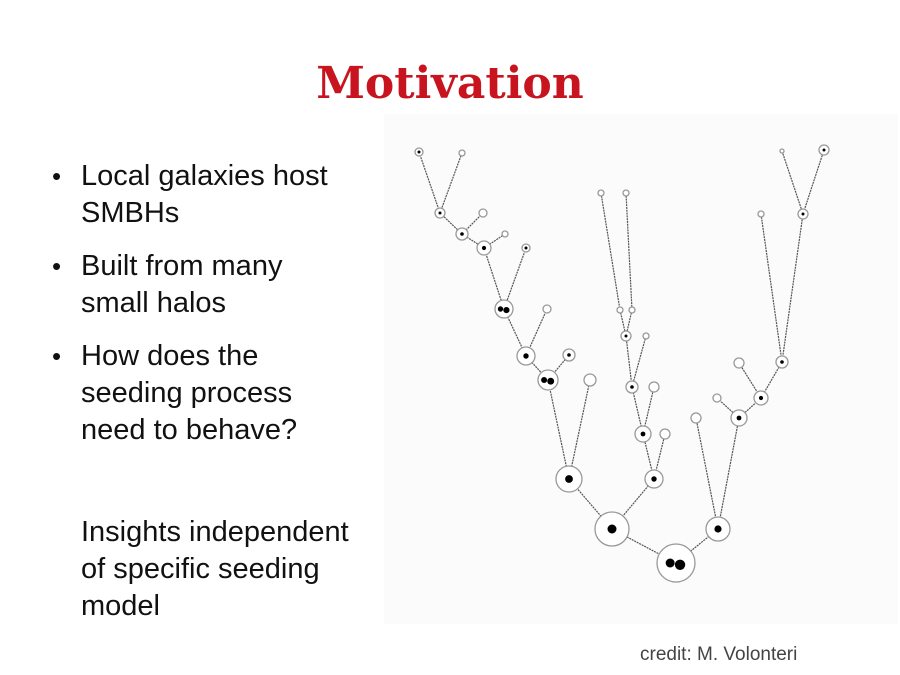 The height and width of the screenshot is (675, 900). I want to click on bullet-text-line: Local galaxies host, so click(204, 176).